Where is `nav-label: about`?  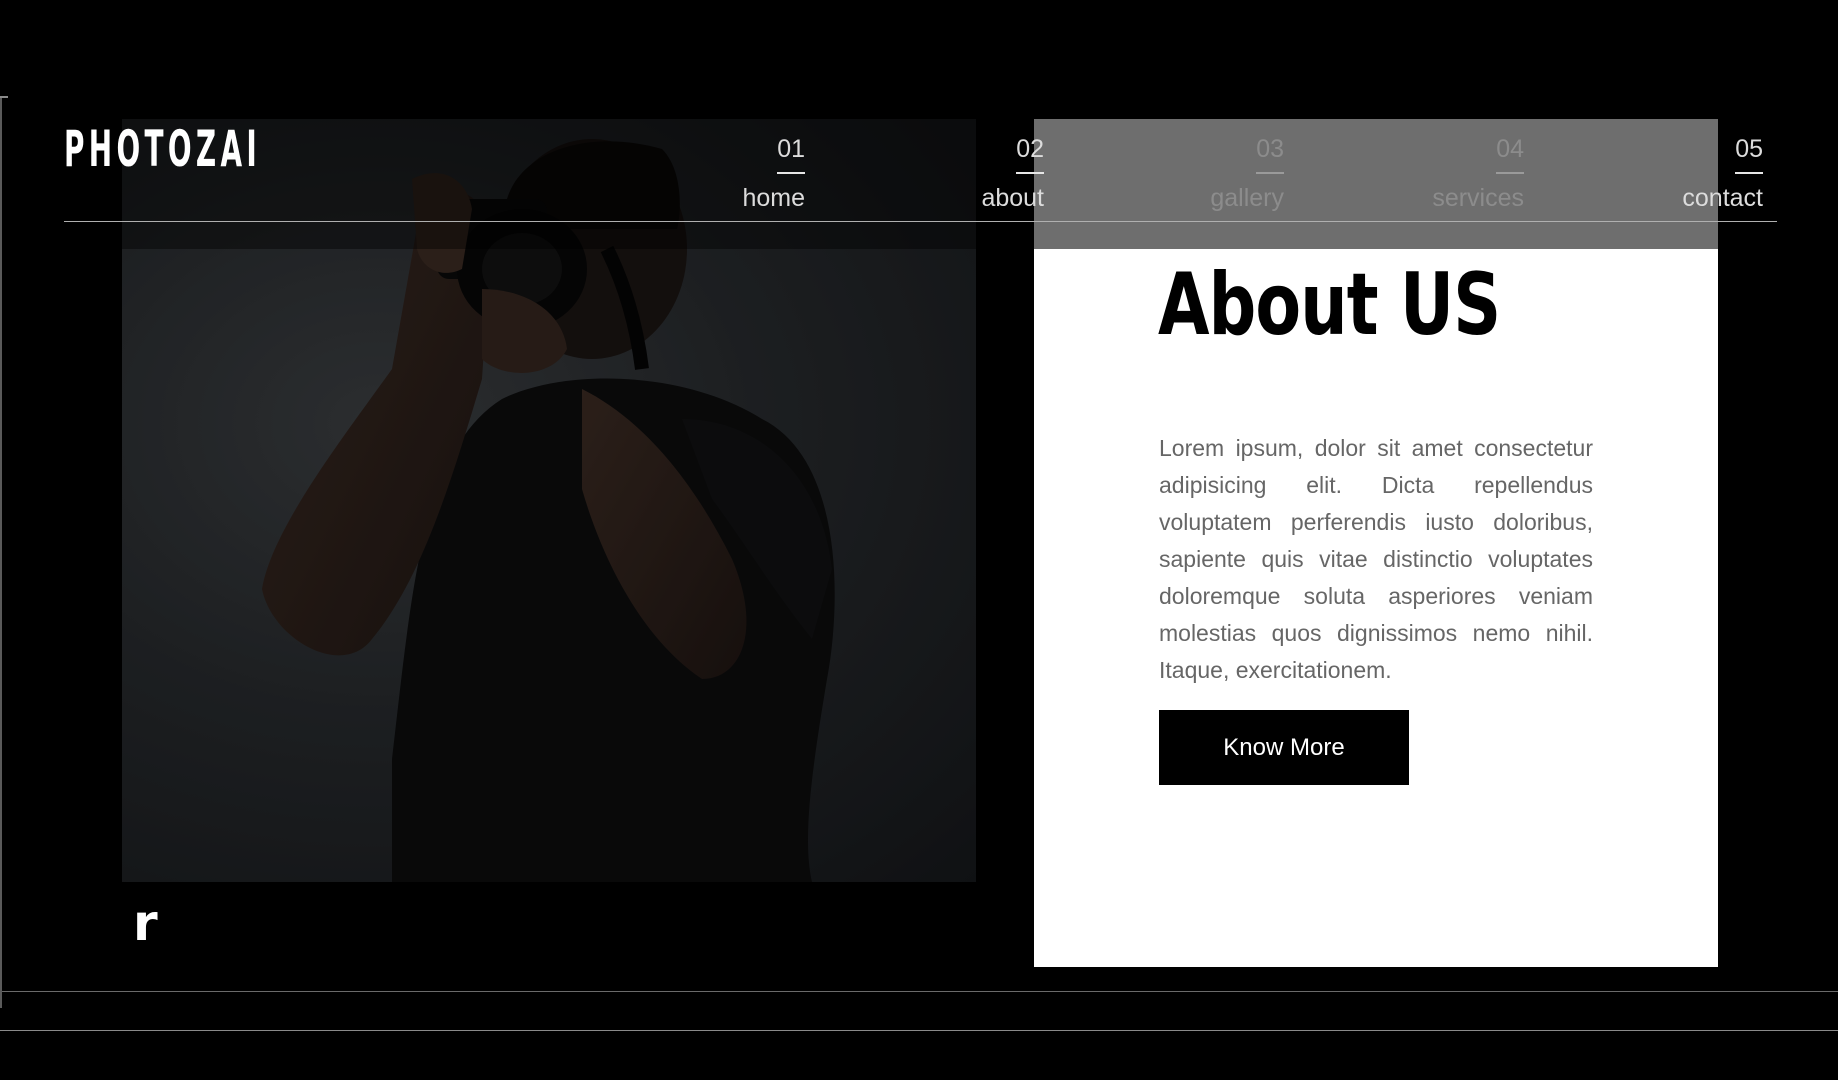
nav-label: about is located at coordinates (1012, 198).